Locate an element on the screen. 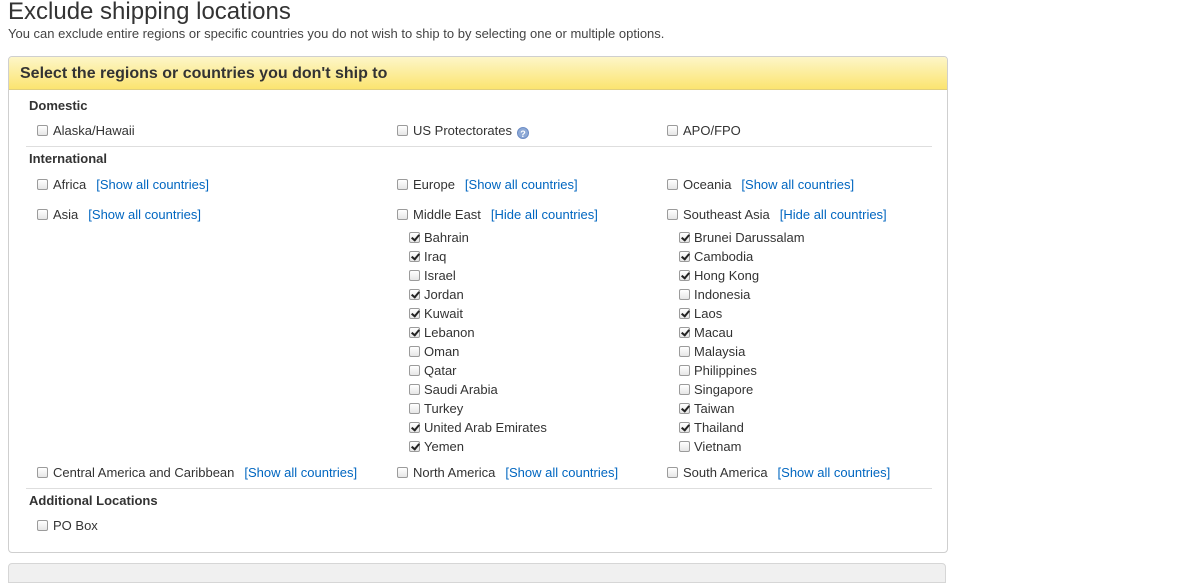 The height and width of the screenshot is (583, 1178). apo-fpo-checkbox is located at coordinates (672, 130).